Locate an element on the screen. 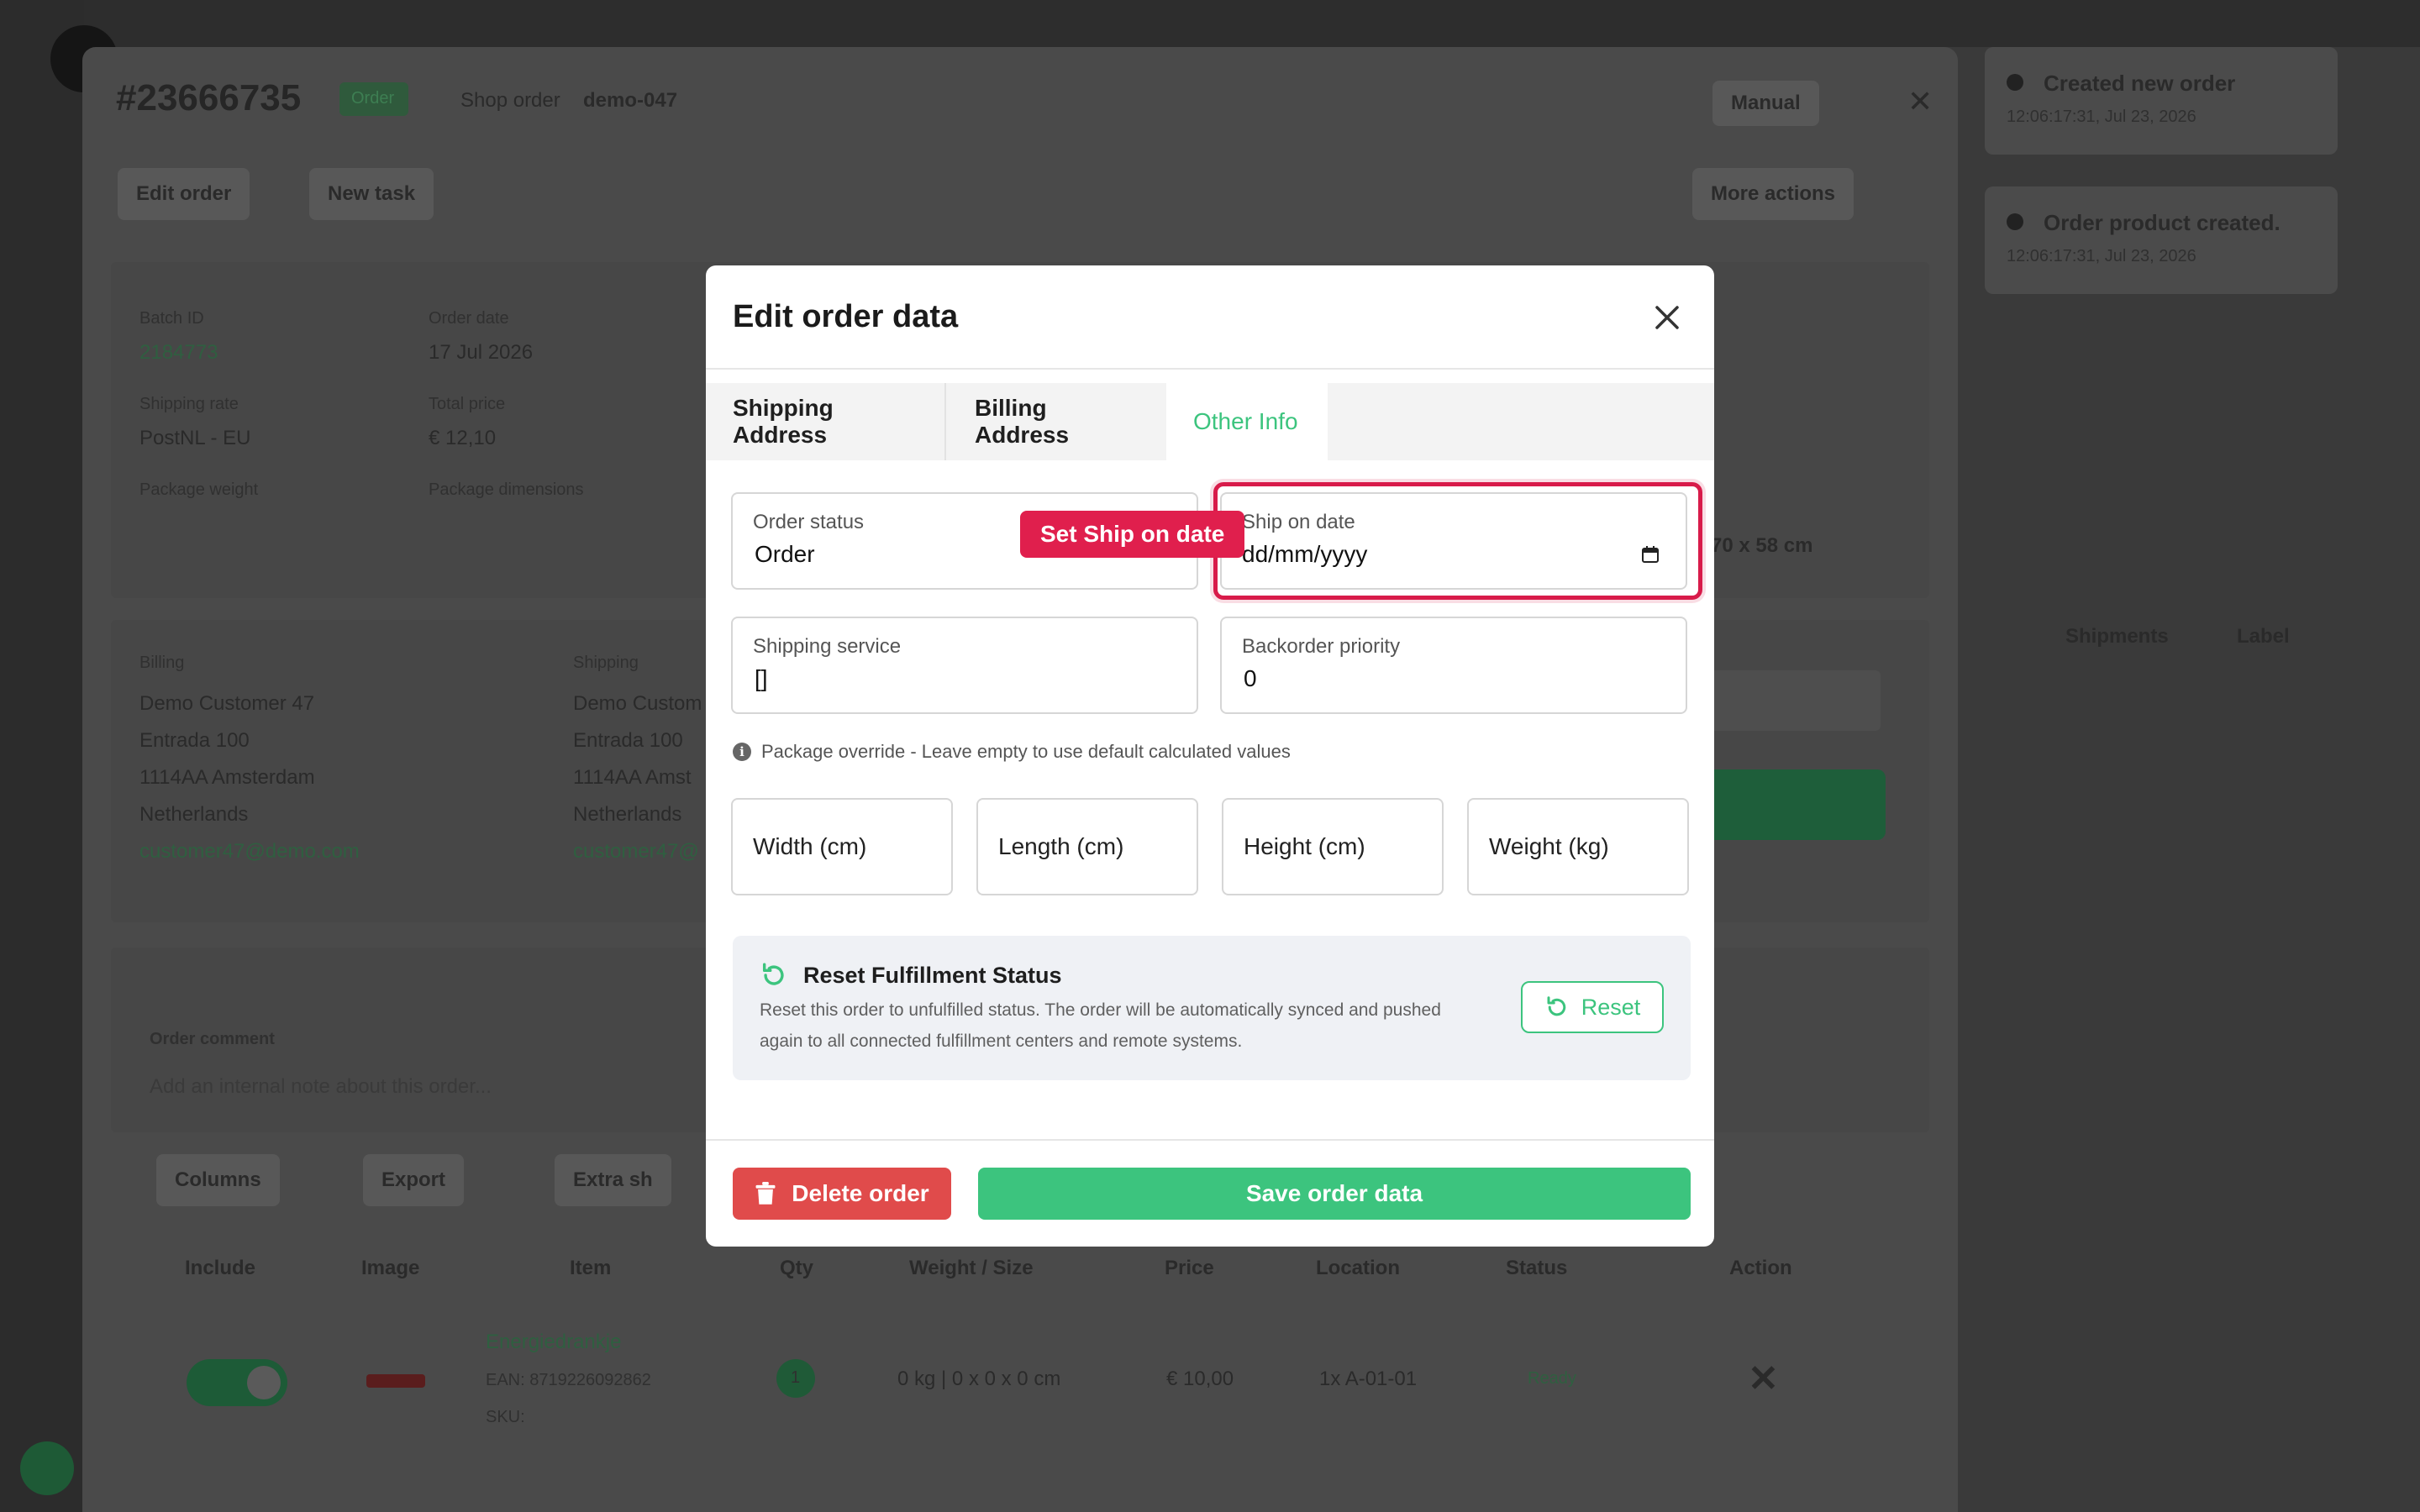  shipping-line: 1114AA Amst is located at coordinates (632, 777).